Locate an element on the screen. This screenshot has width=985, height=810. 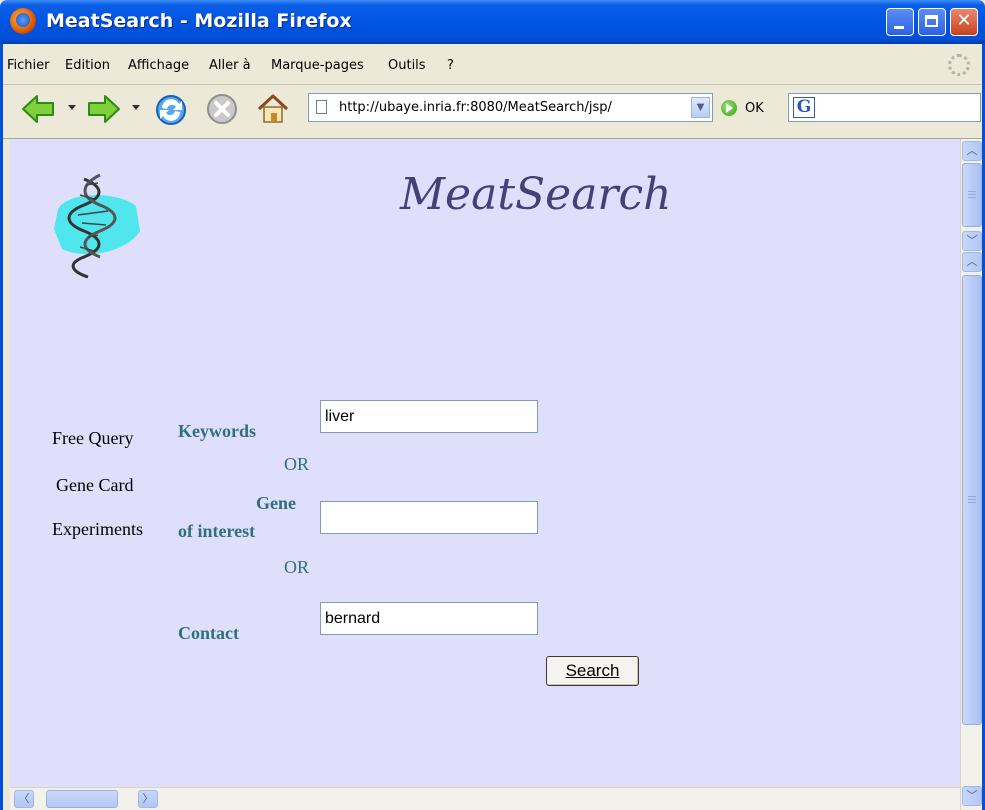
vertical-scrollbar: ︿ ﹀ ︿ ﹀ is located at coordinates (971, 474).